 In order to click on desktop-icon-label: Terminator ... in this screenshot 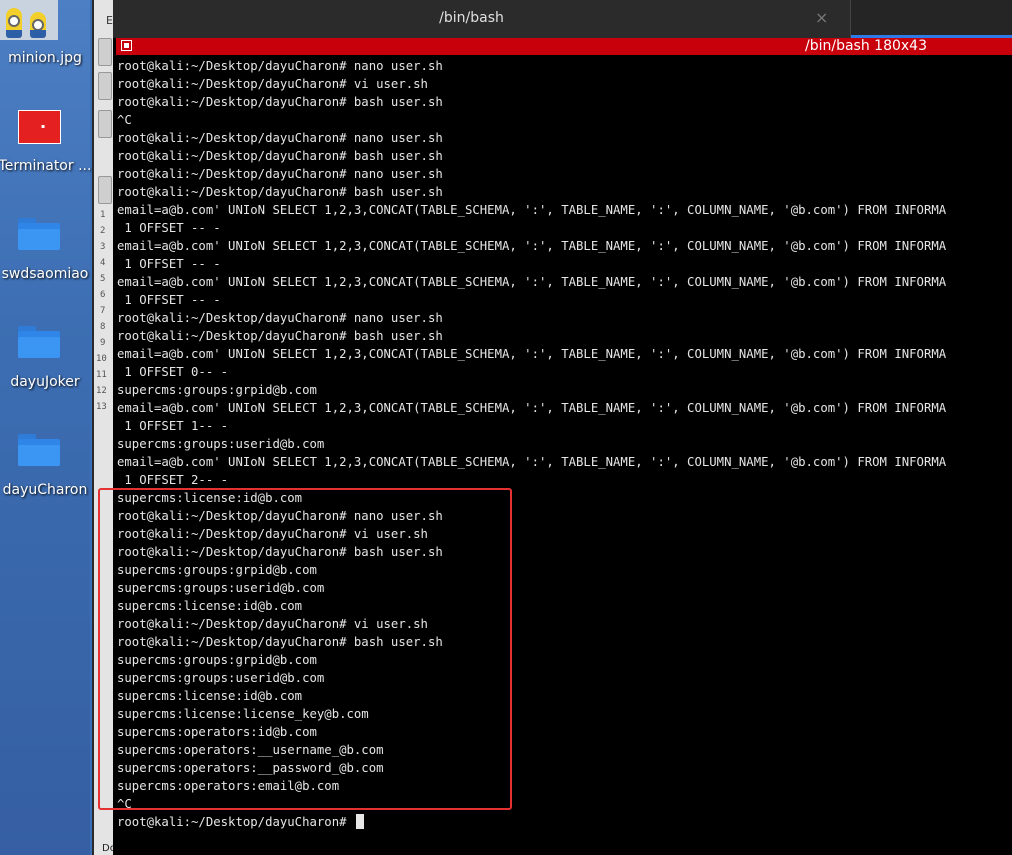, I will do `click(46, 166)`.